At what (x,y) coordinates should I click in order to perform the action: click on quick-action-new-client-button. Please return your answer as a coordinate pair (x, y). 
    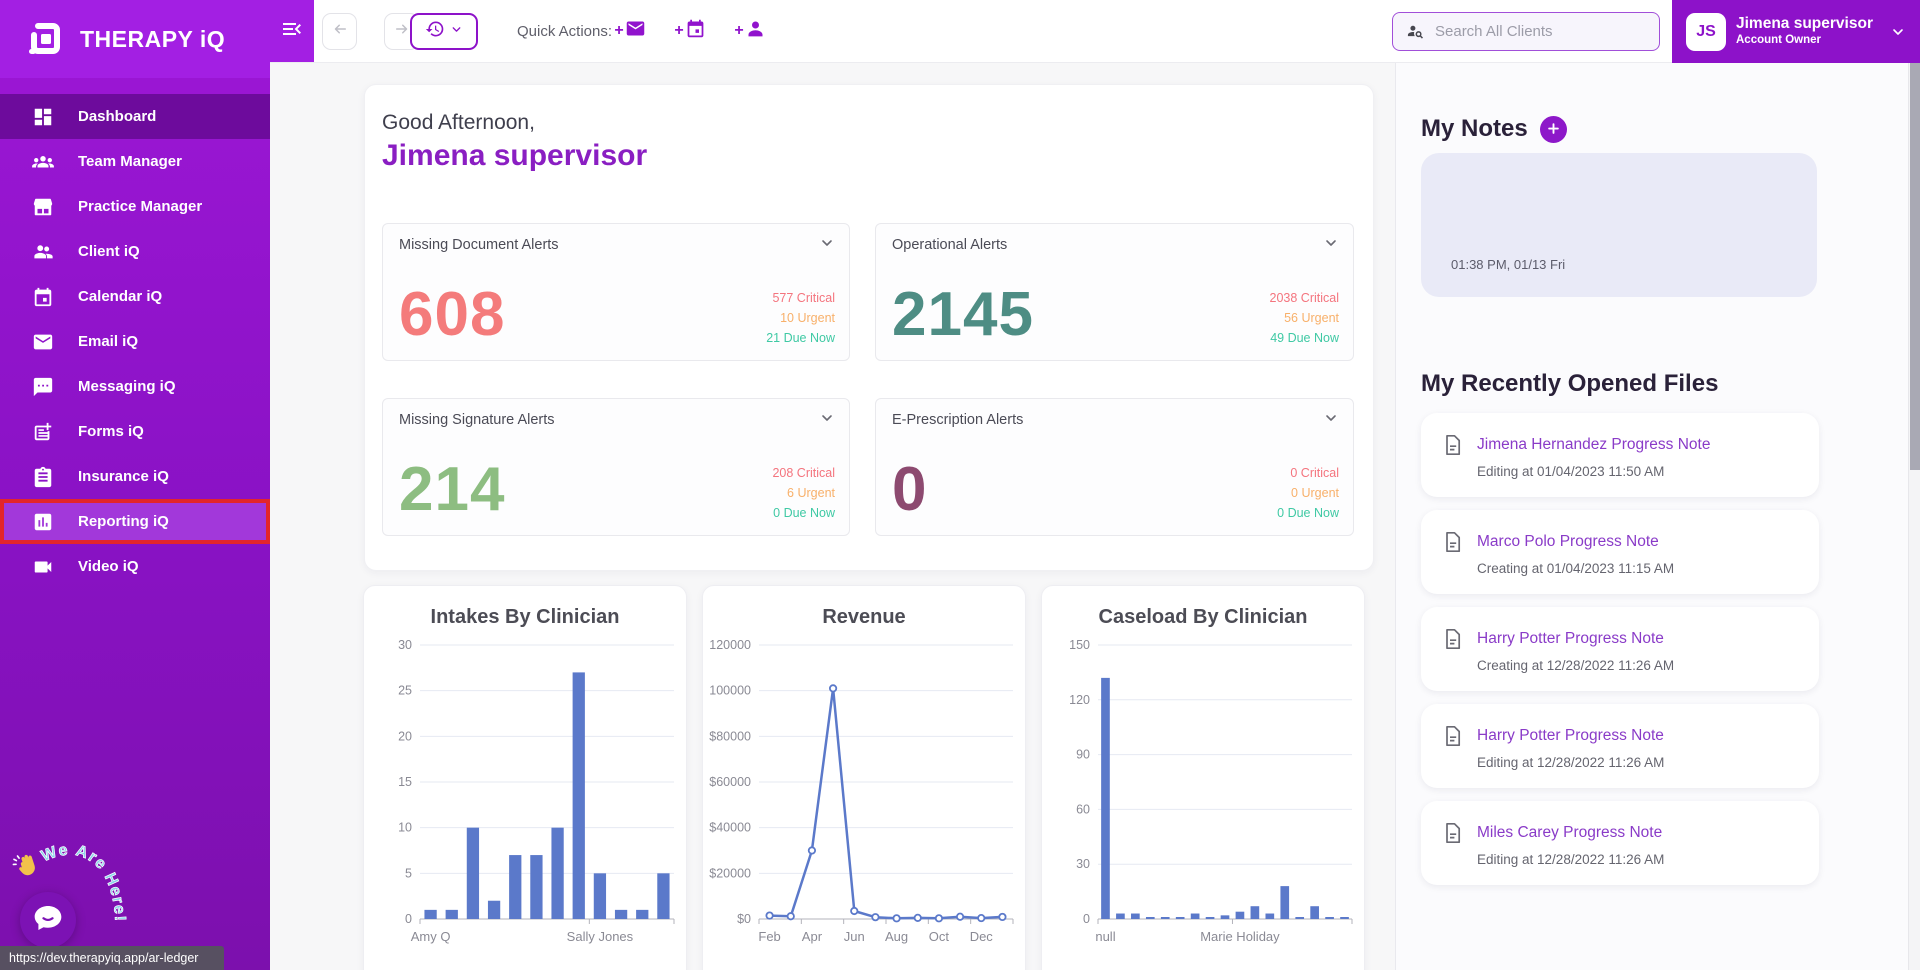
    Looking at the image, I should click on (750, 31).